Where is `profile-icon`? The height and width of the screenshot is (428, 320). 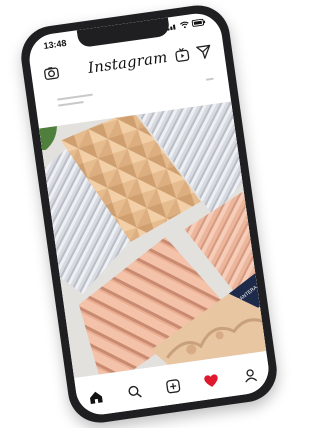
profile-icon is located at coordinates (250, 375).